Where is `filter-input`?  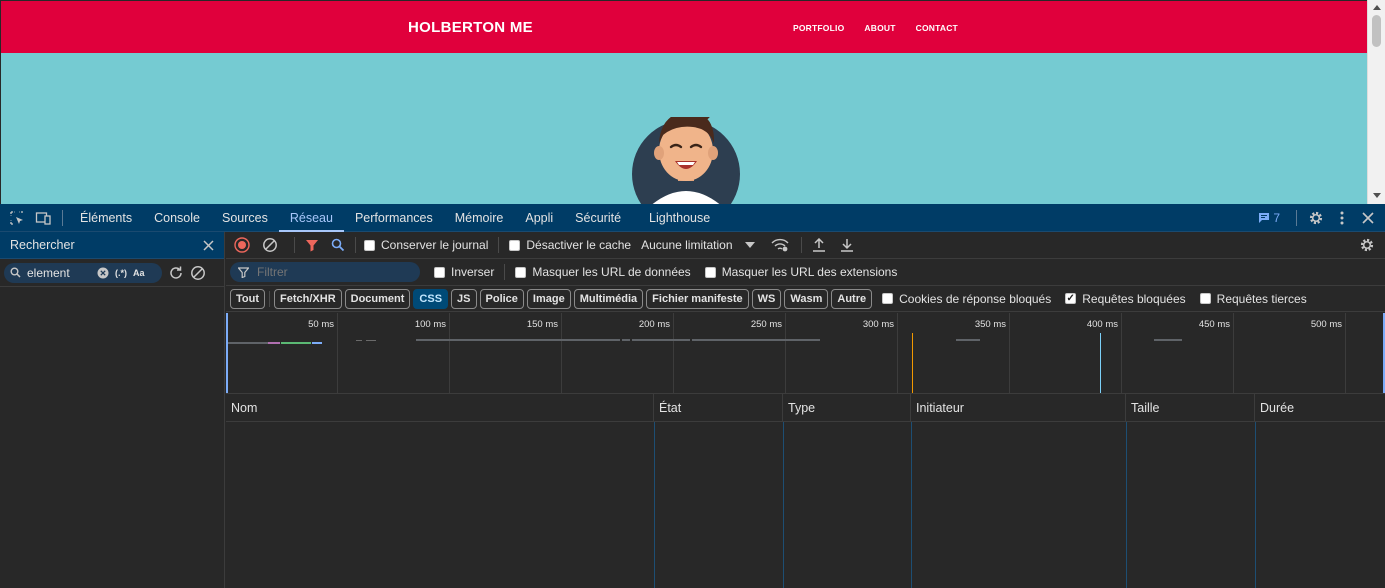
filter-input is located at coordinates (327, 272).